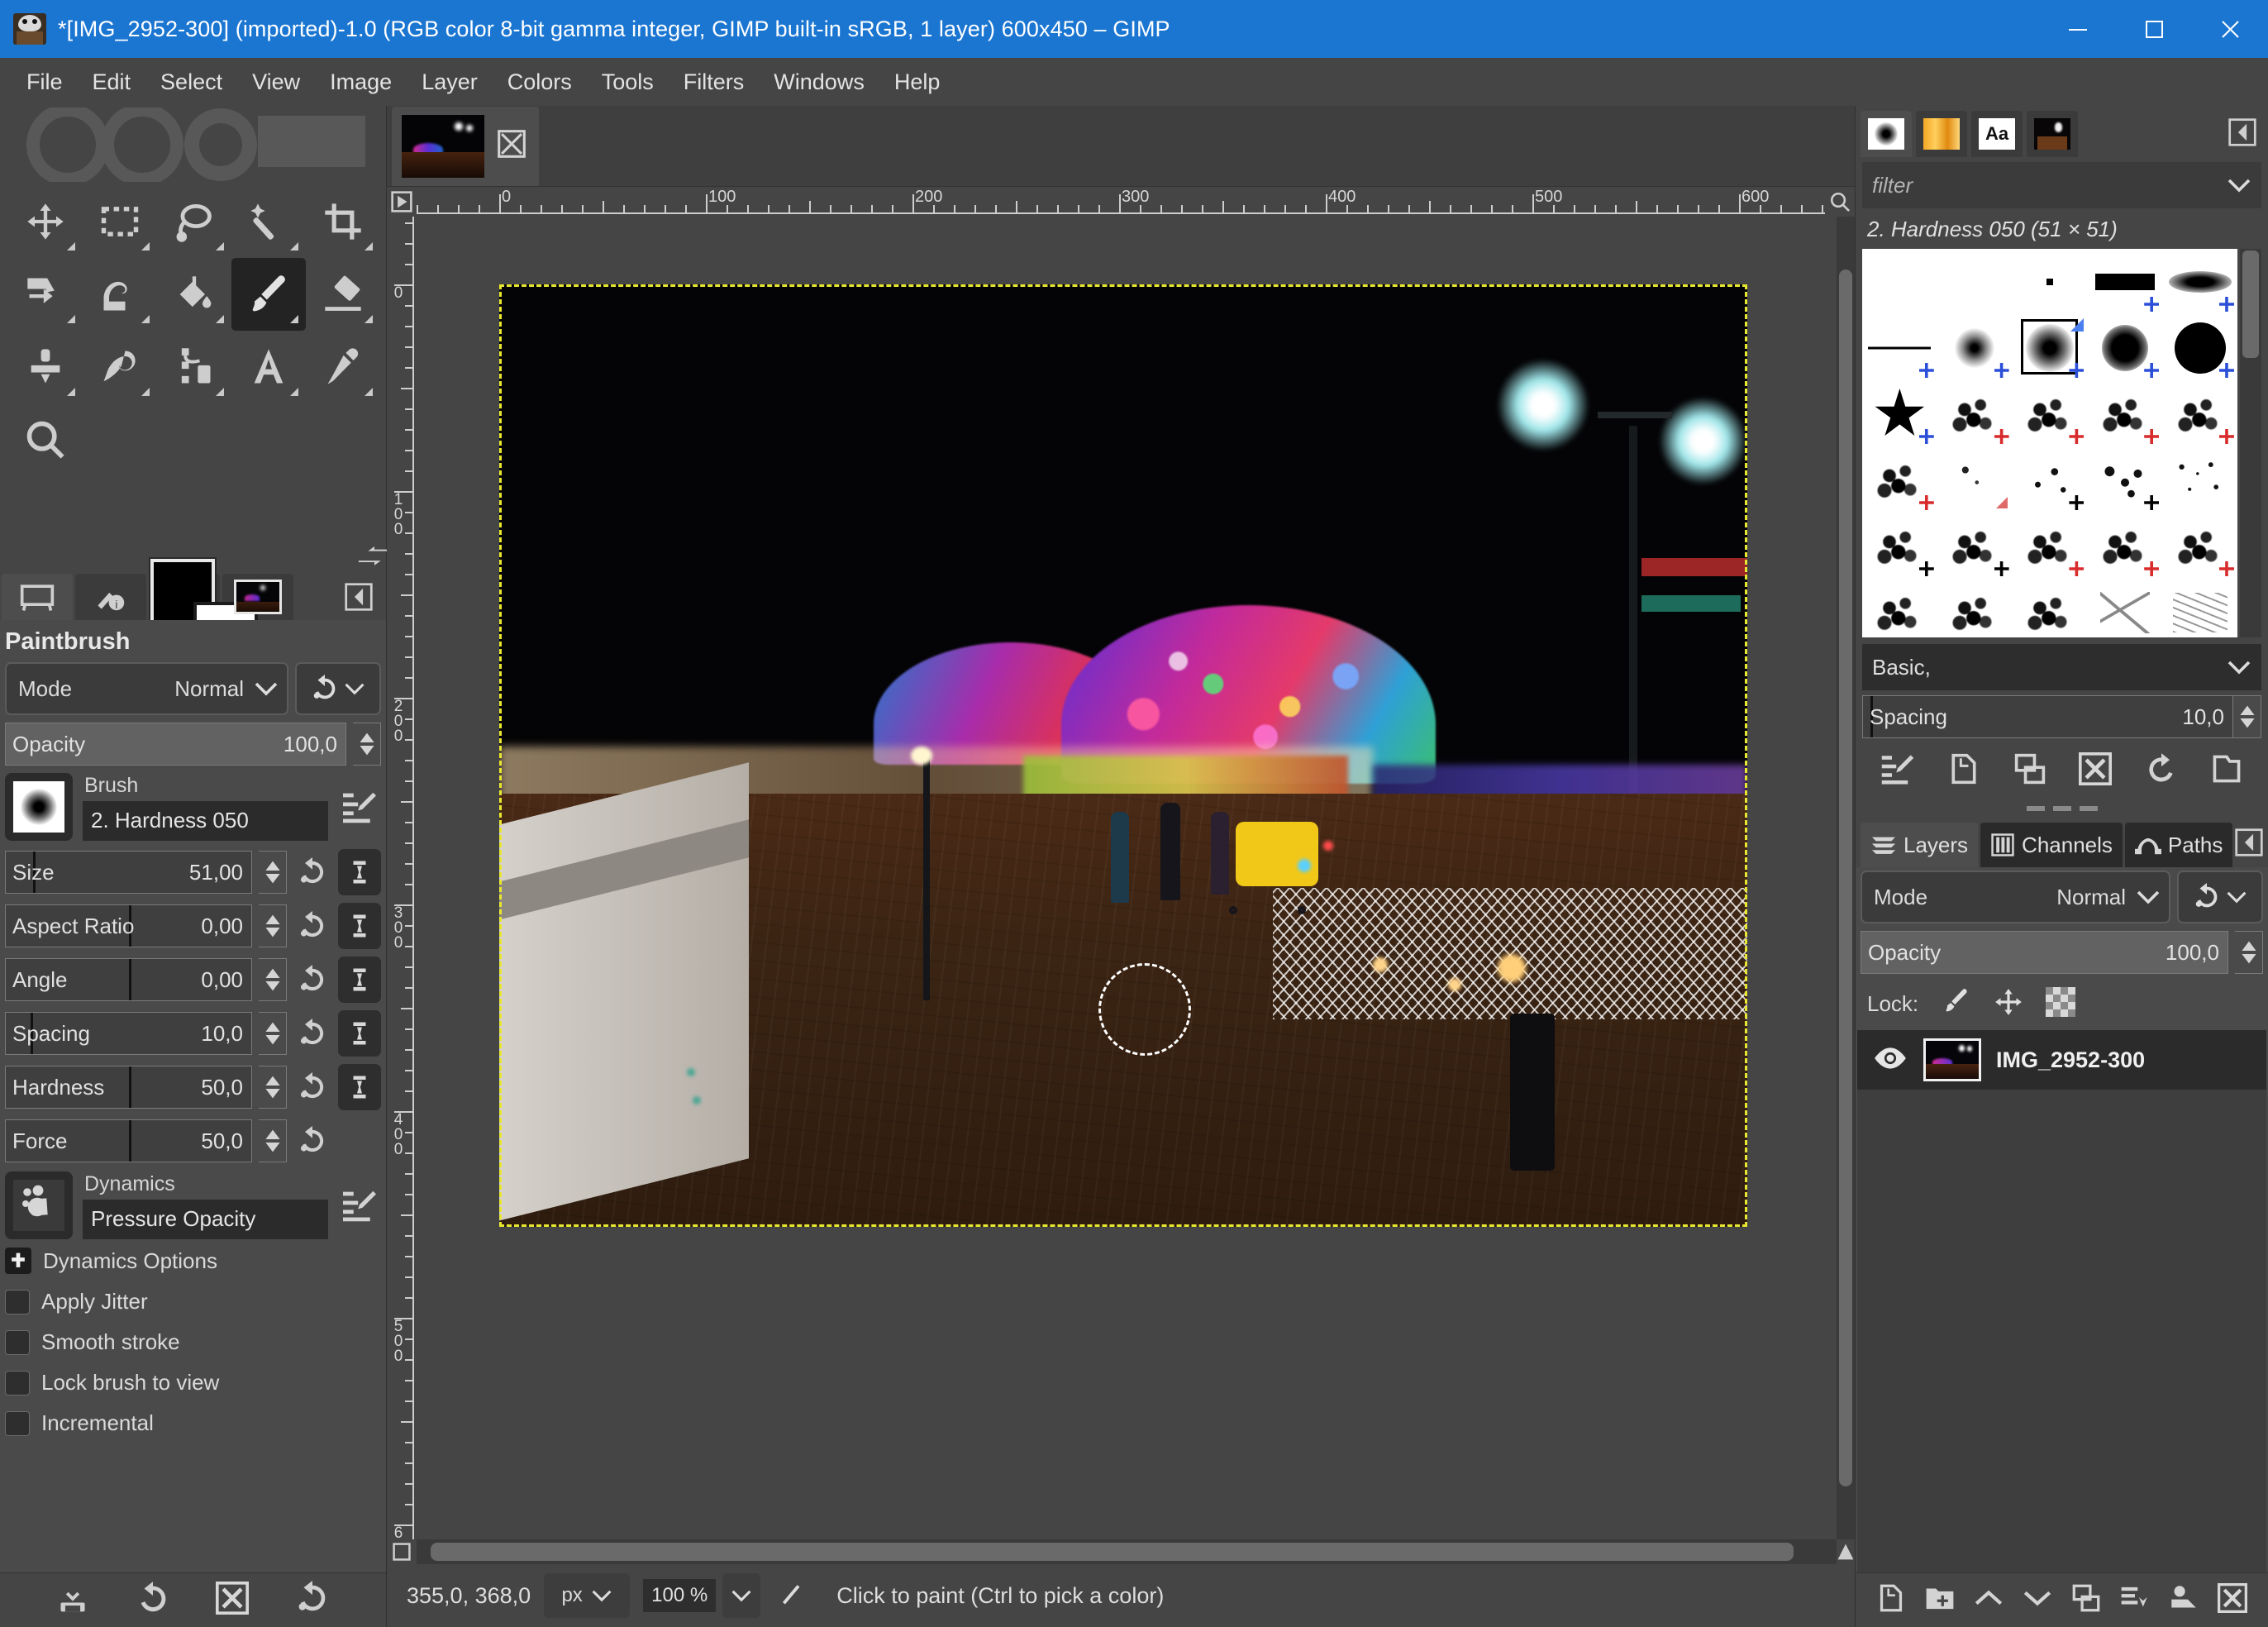 The height and width of the screenshot is (1627, 2268). What do you see at coordinates (2078, 29) in the screenshot?
I see `minimize-button` at bounding box center [2078, 29].